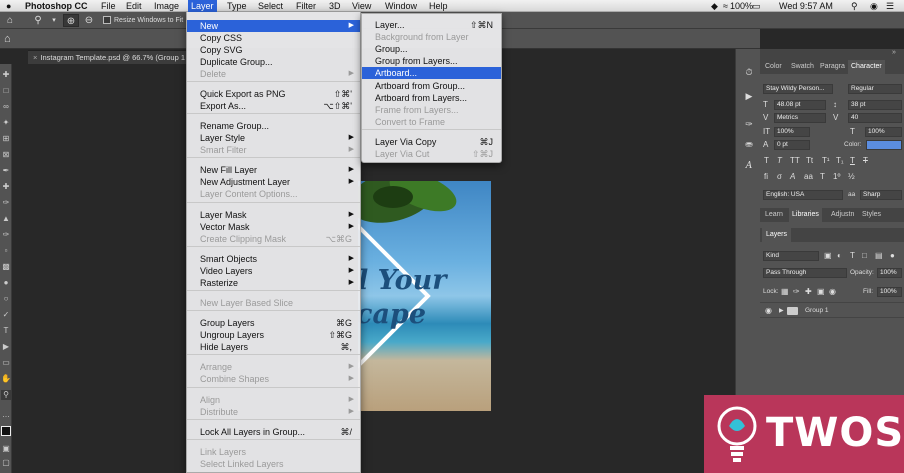 This screenshot has height=473, width=904. I want to click on tab-character: Character, so click(866, 67).